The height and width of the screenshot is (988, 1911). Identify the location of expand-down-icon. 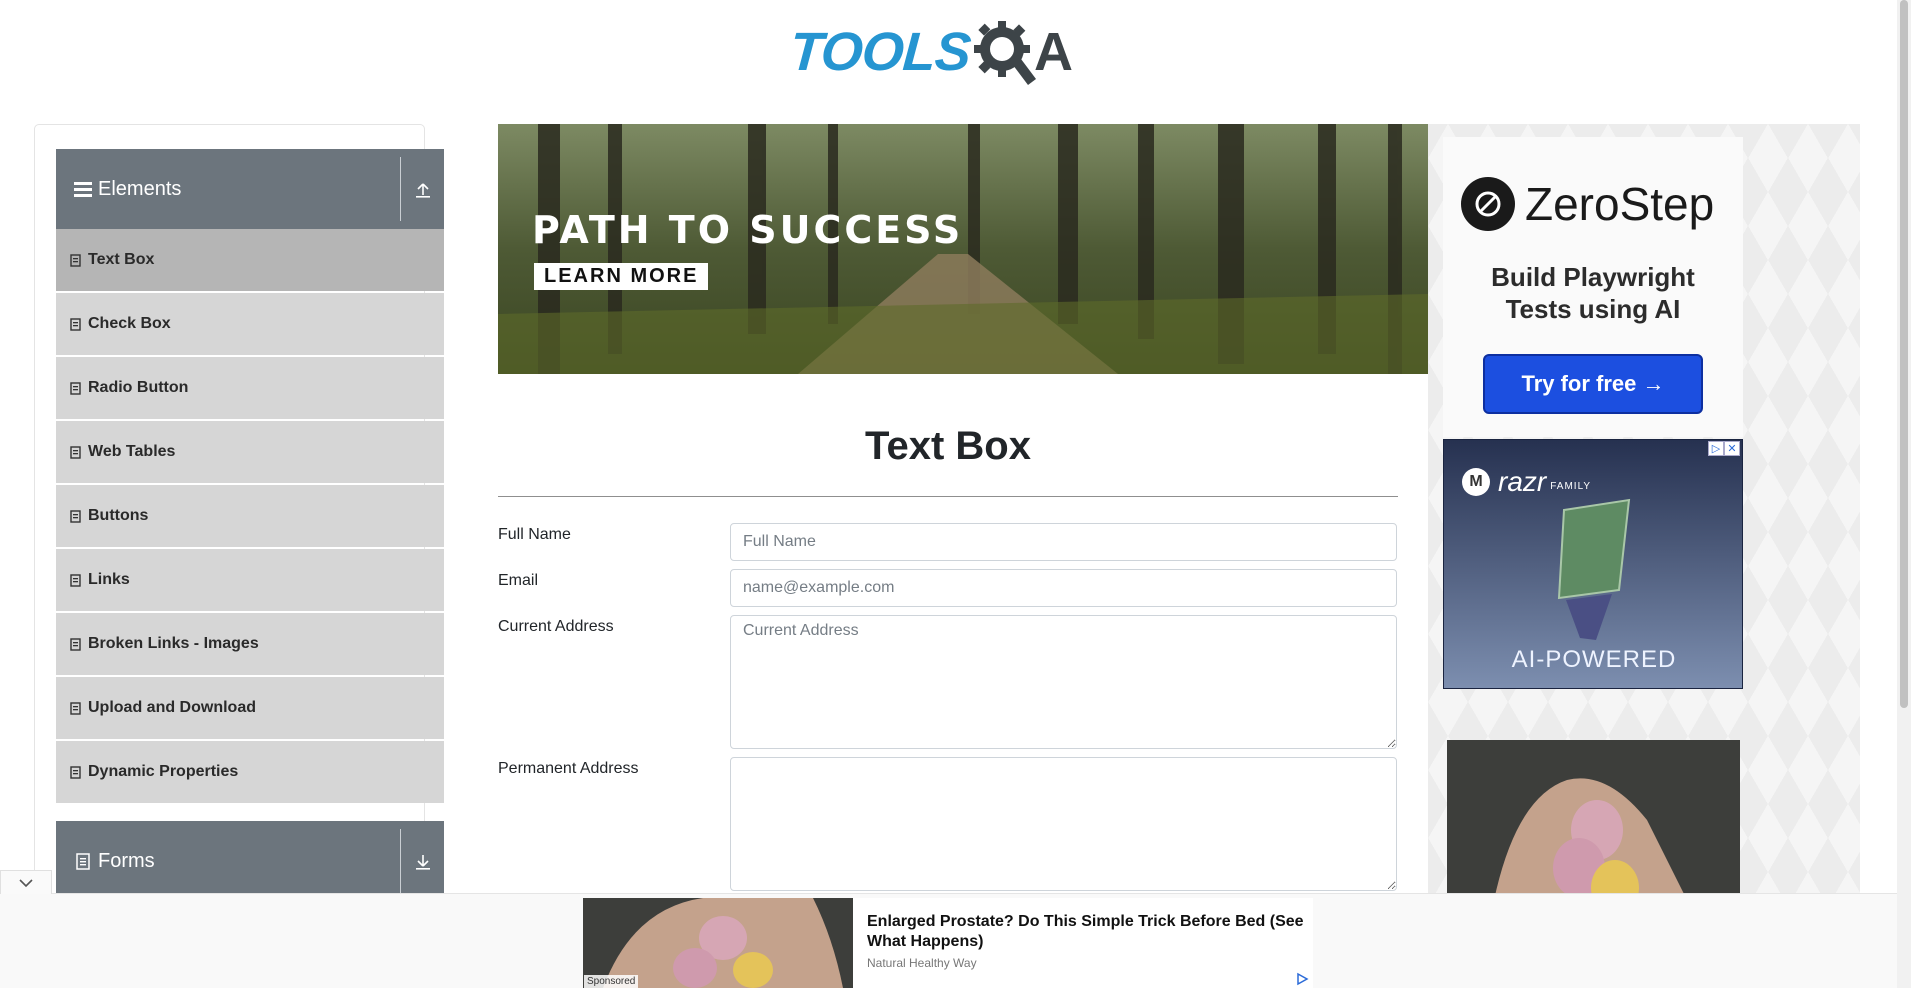
(423, 862).